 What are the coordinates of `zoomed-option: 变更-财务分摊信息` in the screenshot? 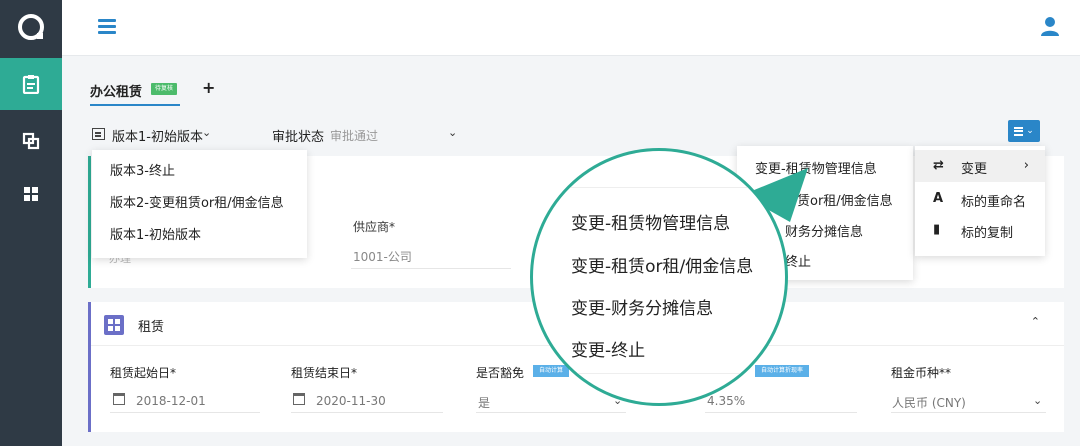 It's located at (642, 306).